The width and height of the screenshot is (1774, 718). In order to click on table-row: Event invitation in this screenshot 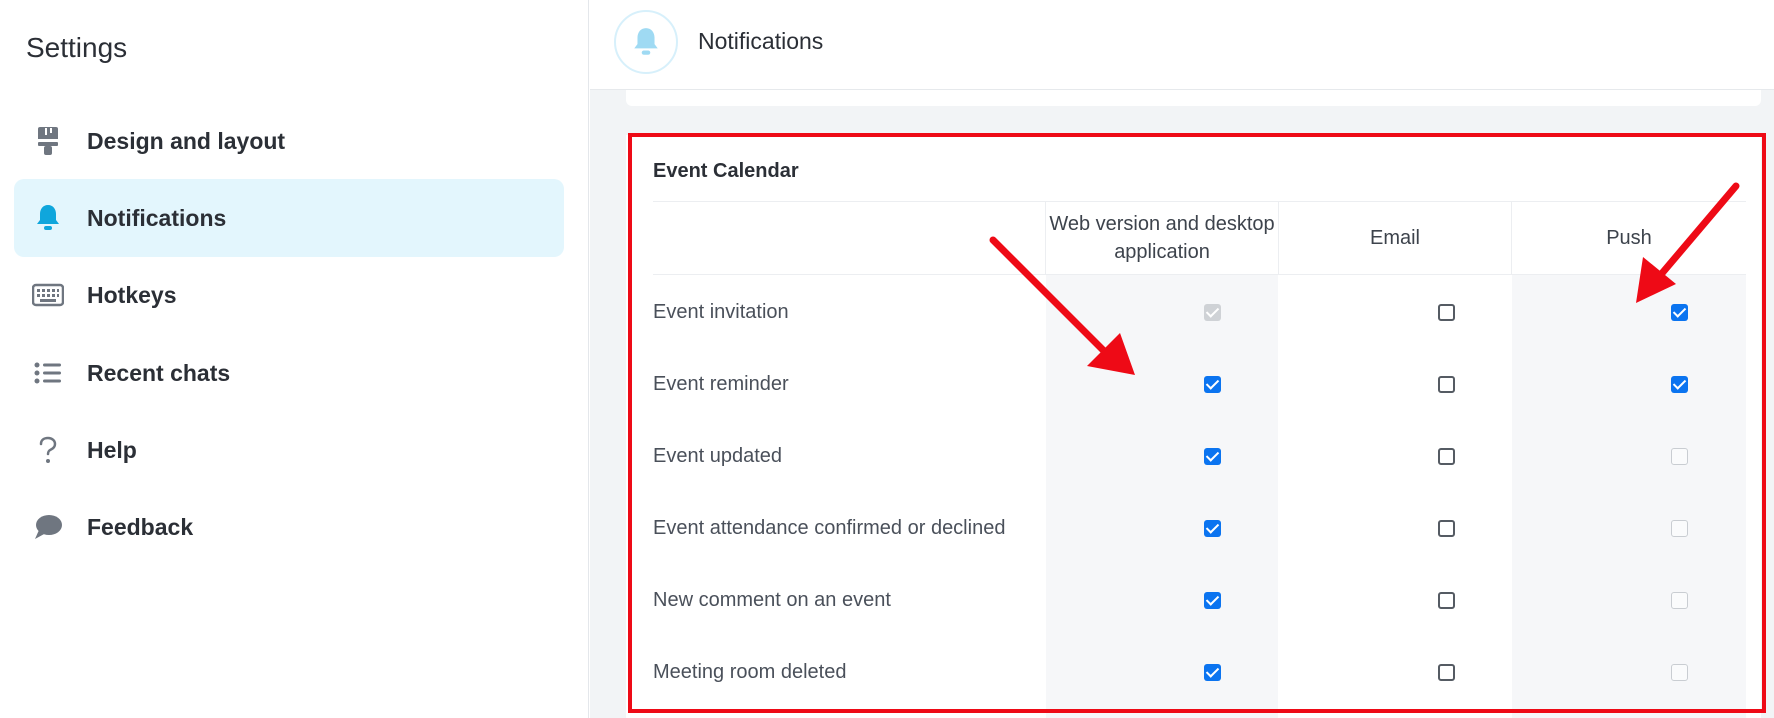, I will do `click(1199, 312)`.